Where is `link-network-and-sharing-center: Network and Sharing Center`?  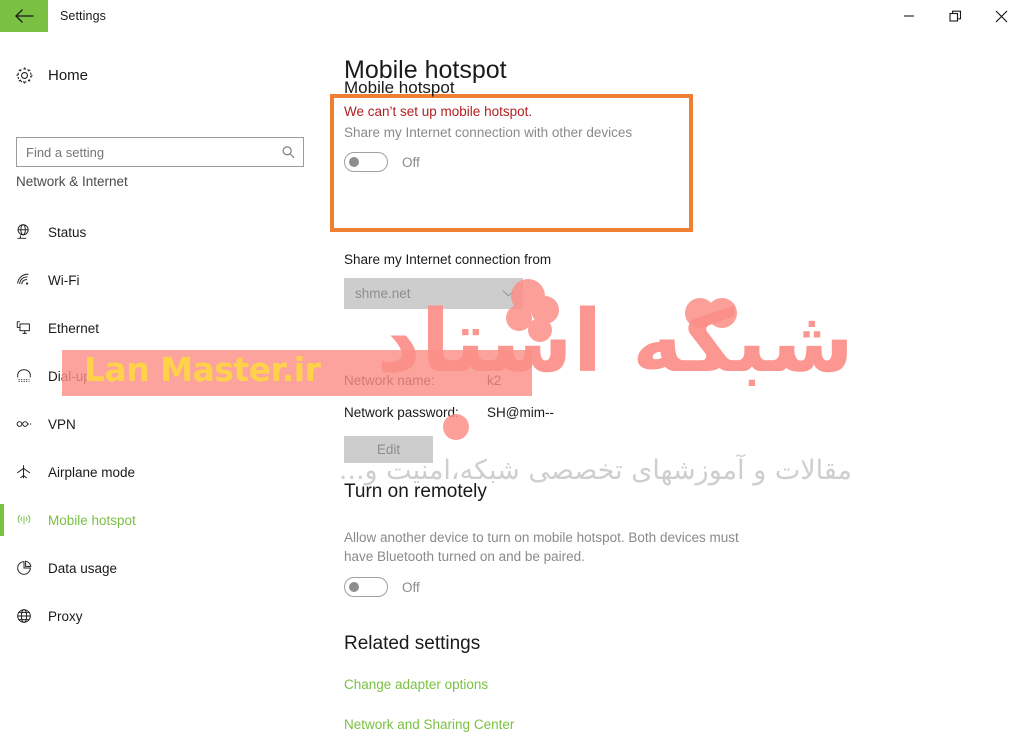
link-network-and-sharing-center: Network and Sharing Center is located at coordinates (429, 724).